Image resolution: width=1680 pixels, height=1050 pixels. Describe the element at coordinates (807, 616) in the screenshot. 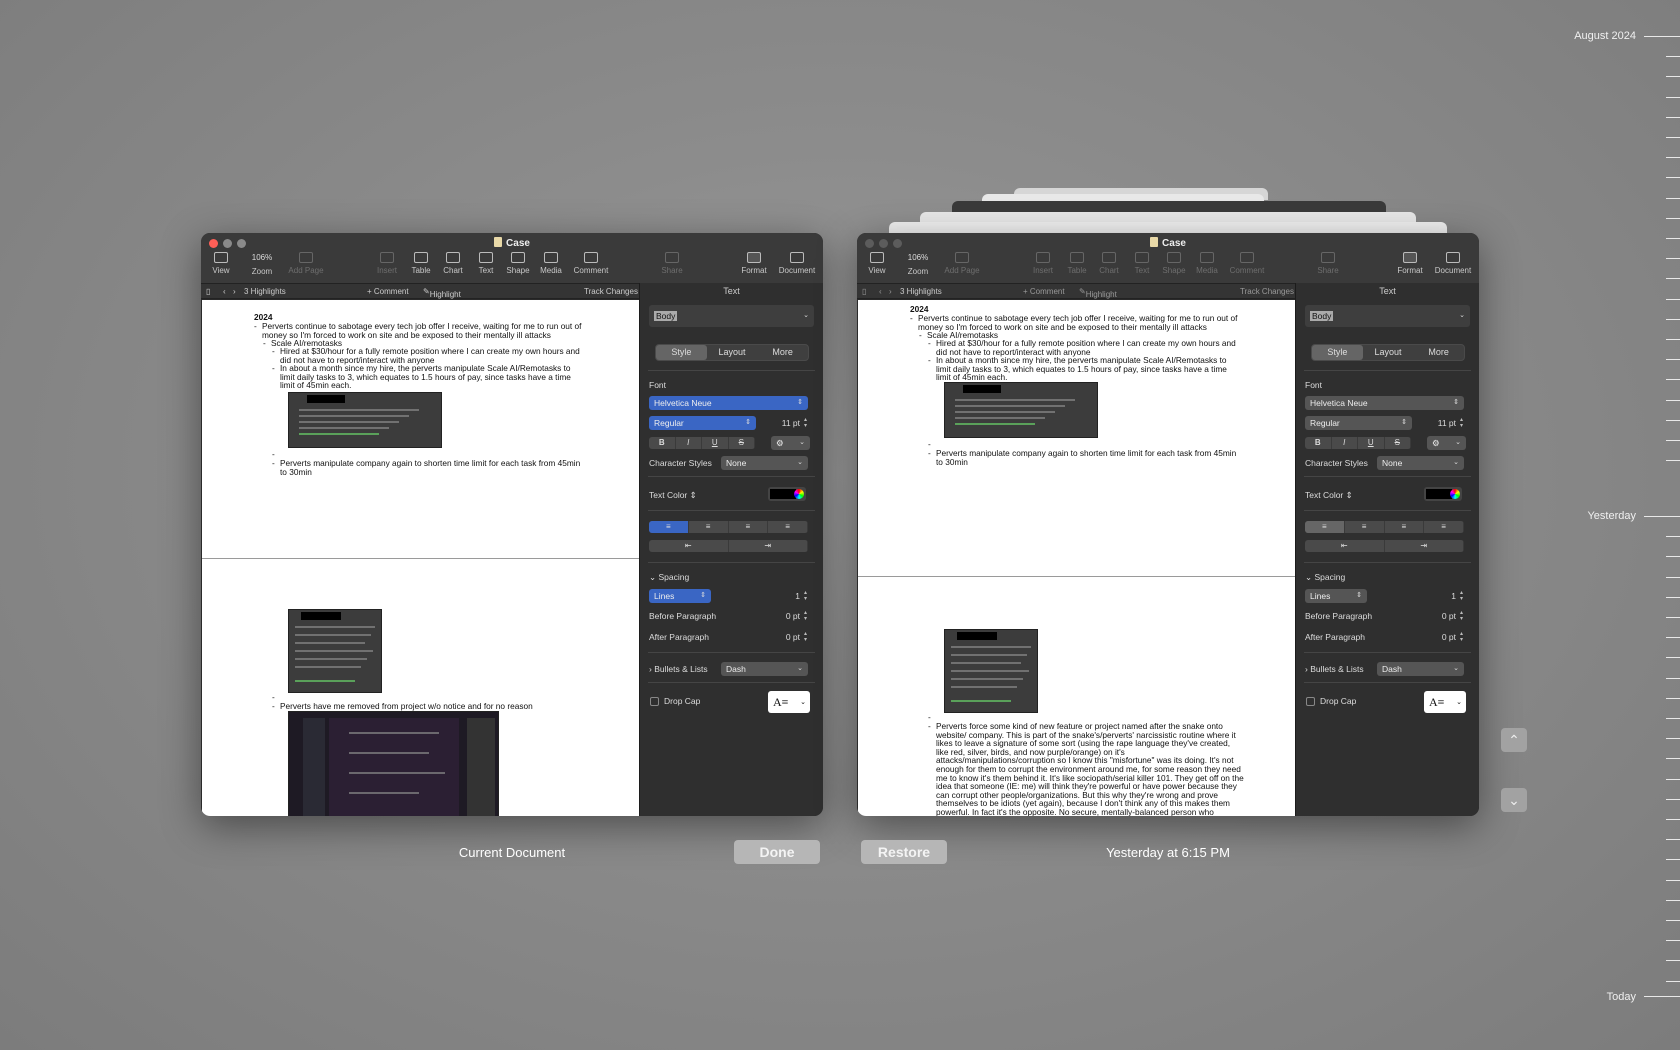

I see `before-paragraph-stepper: ▴ ▾` at that location.